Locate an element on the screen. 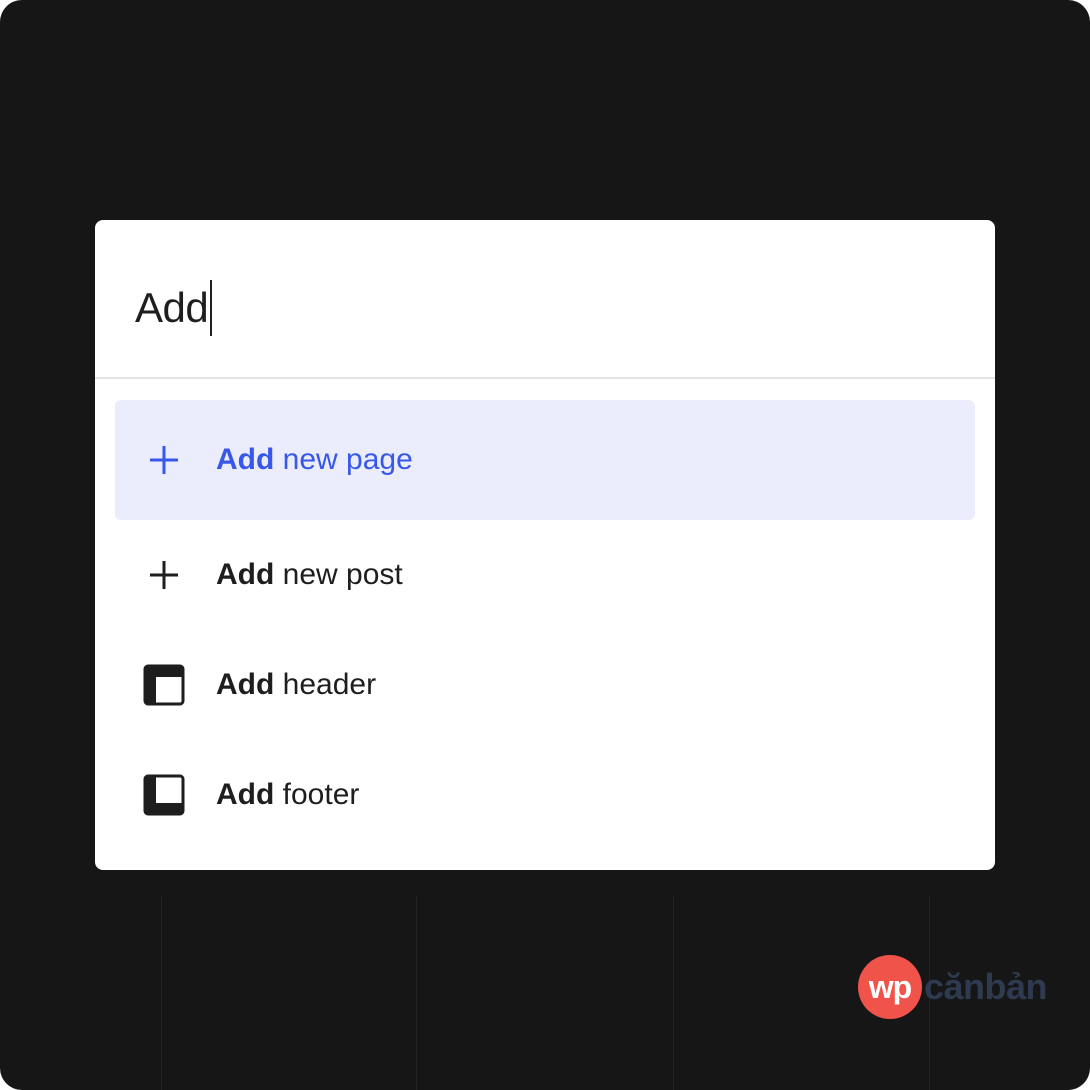  result-rest: new page is located at coordinates (343, 459).